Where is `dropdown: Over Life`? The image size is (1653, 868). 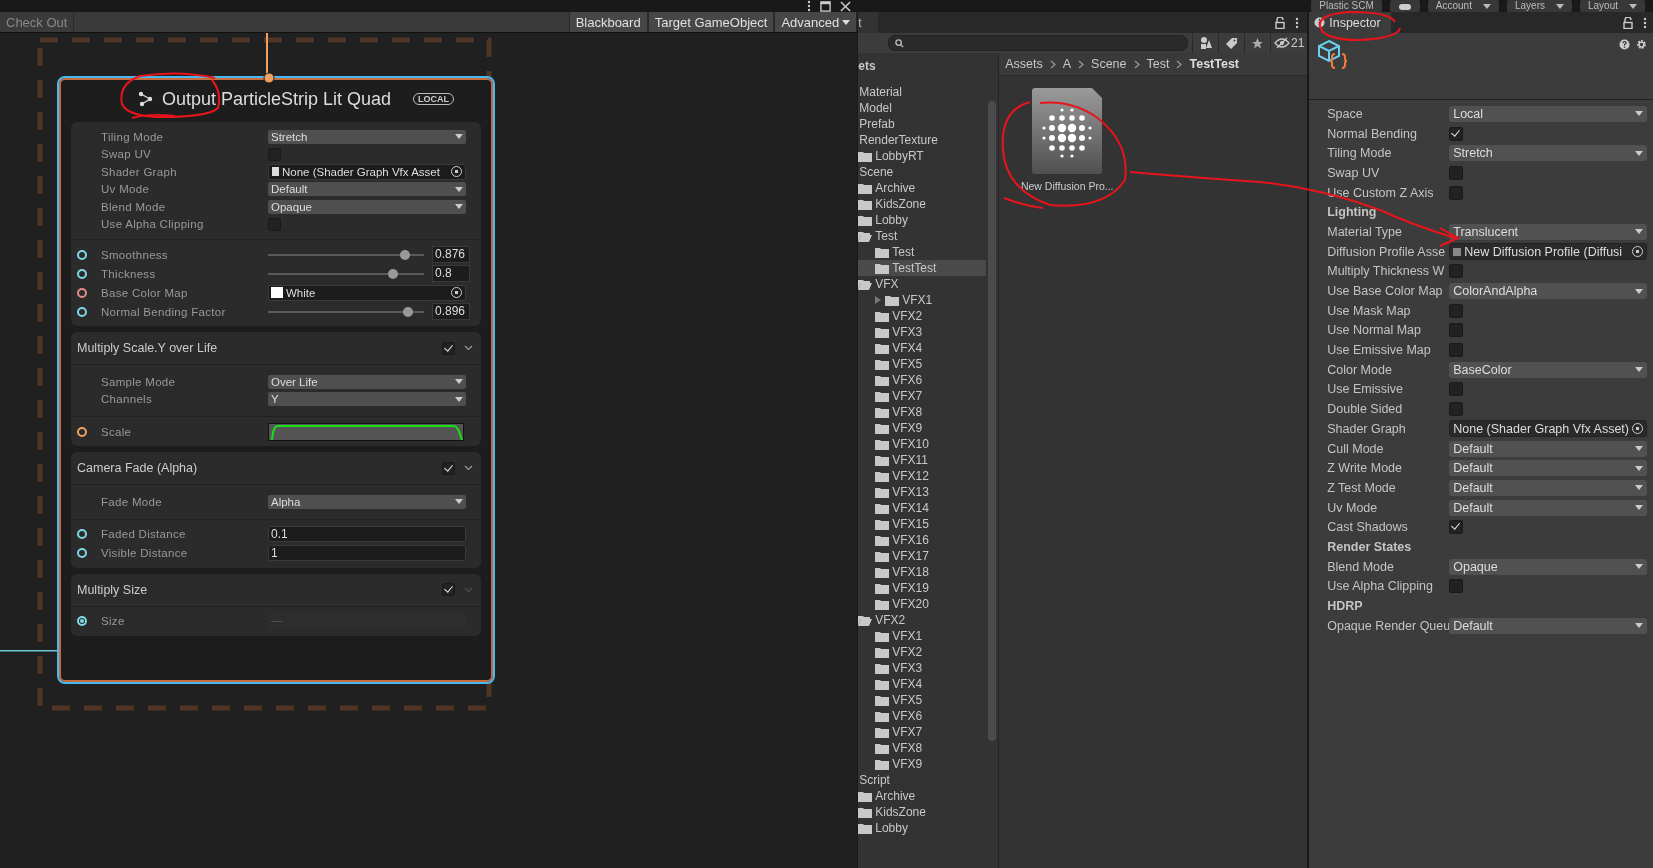
dropdown: Over Life is located at coordinates (367, 381).